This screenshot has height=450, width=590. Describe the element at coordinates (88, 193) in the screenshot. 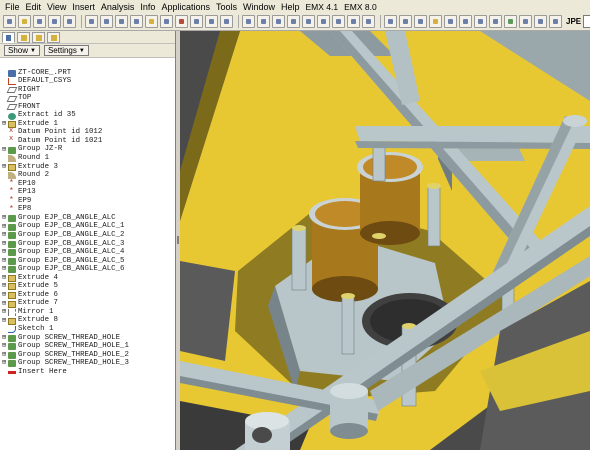

I see `tree-item: EP13` at that location.